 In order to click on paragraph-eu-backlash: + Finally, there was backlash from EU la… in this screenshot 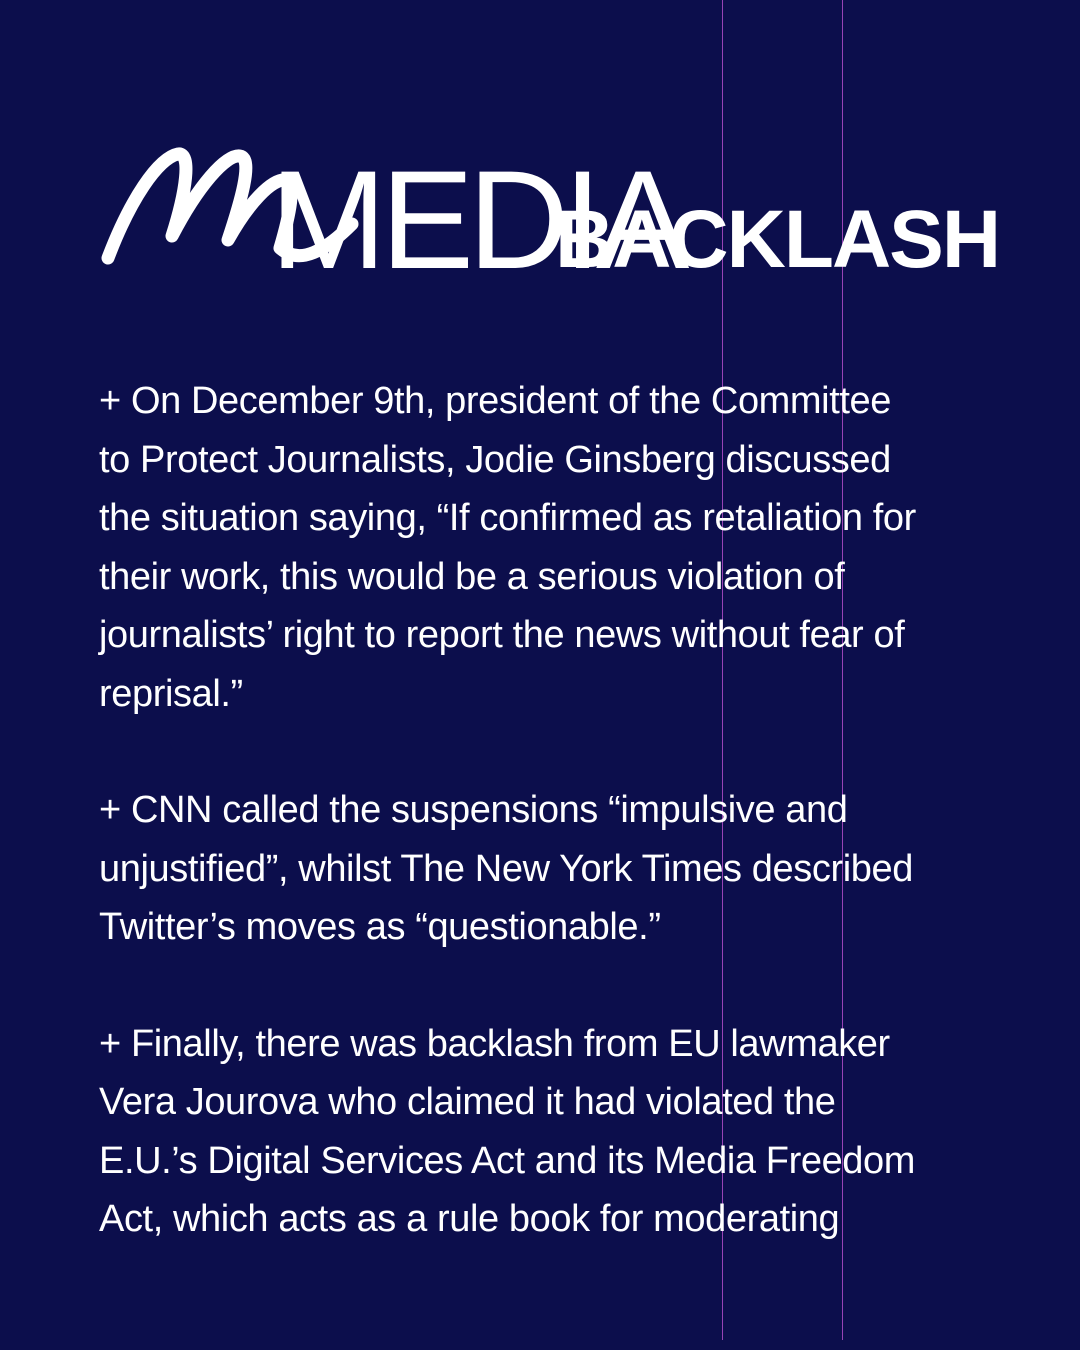, I will do `click(507, 1131)`.